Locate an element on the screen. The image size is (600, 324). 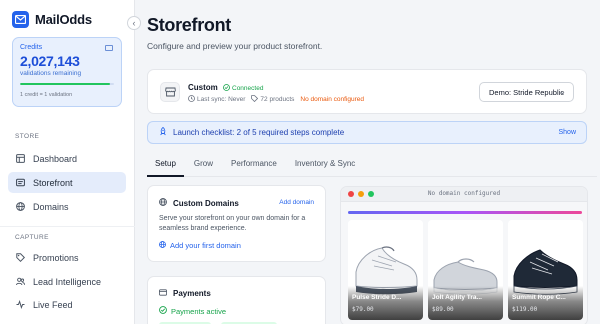
credits-progress-bar is located at coordinates (67, 84).